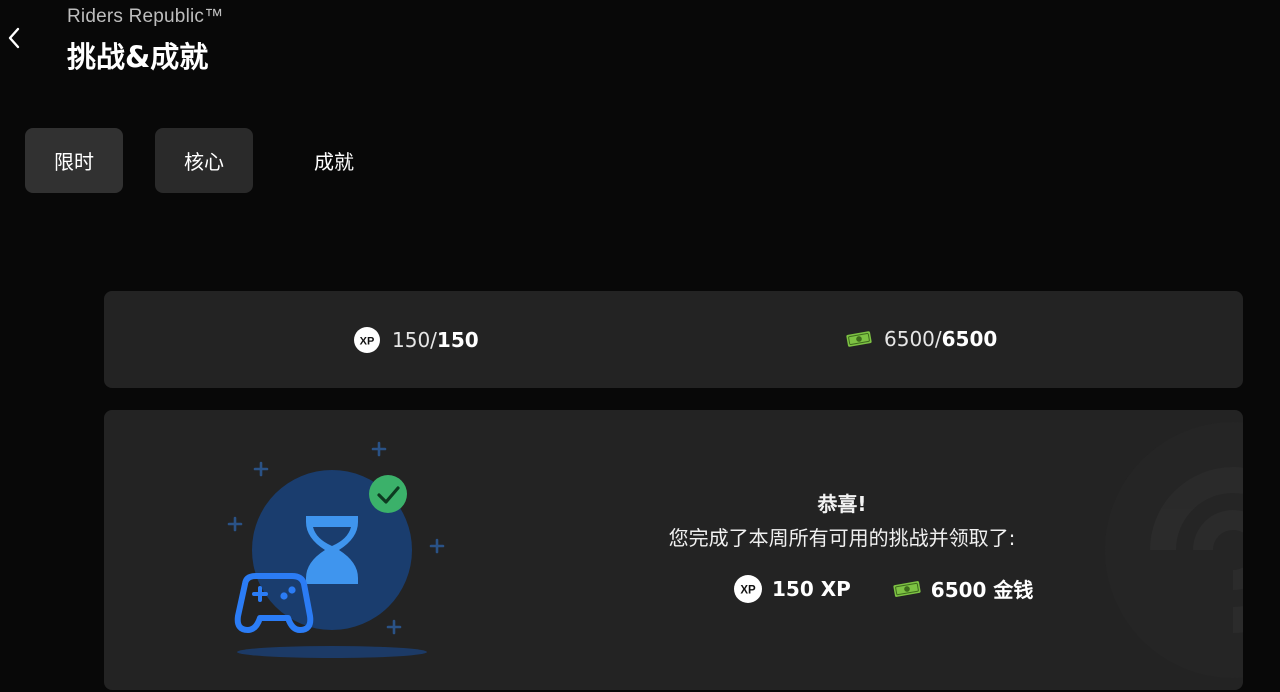 The image size is (1280, 692). I want to click on reward-xp-label: 150 XP, so click(811, 588).